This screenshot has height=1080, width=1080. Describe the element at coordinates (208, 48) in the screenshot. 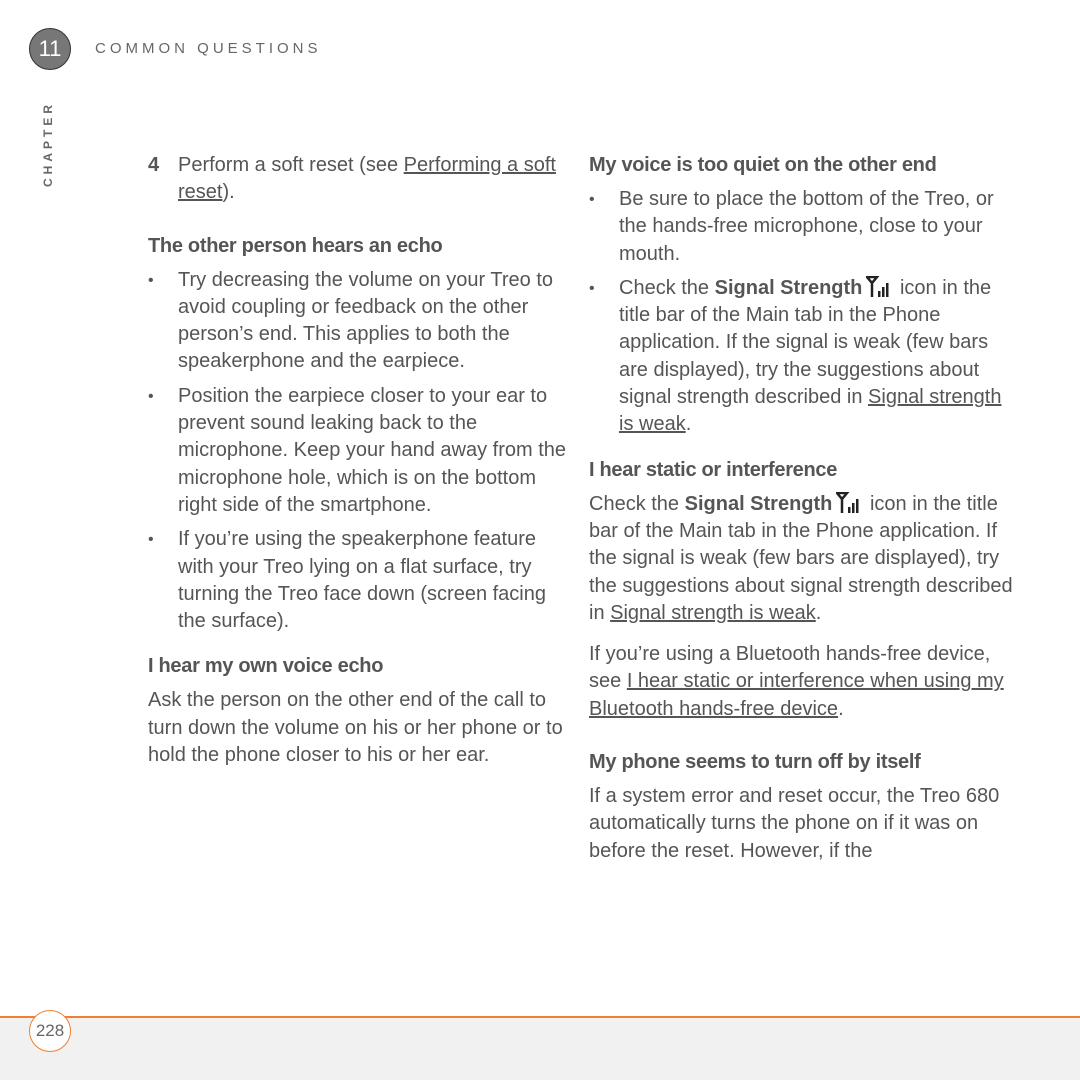

I see `chapter-title: COMMON QUESTIONS` at that location.